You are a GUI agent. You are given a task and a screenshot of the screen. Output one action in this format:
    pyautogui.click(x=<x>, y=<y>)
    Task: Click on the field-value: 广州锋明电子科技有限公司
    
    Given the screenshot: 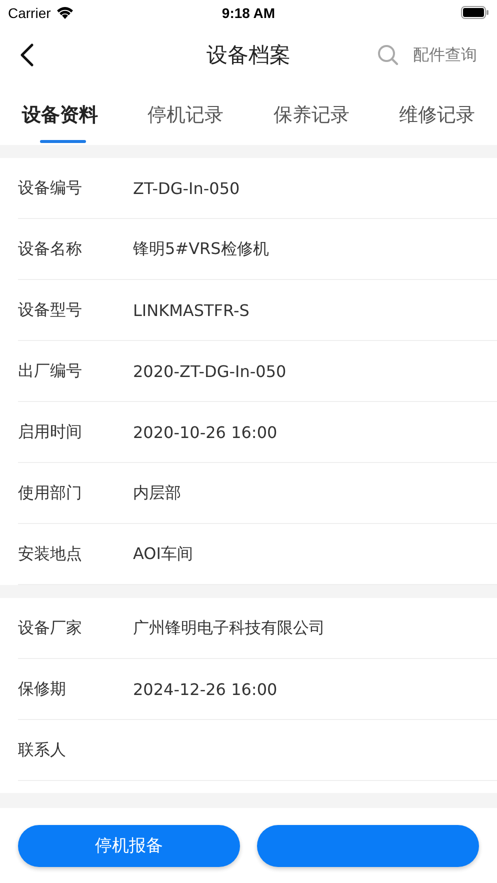 What is the action you would take?
    pyautogui.click(x=229, y=628)
    